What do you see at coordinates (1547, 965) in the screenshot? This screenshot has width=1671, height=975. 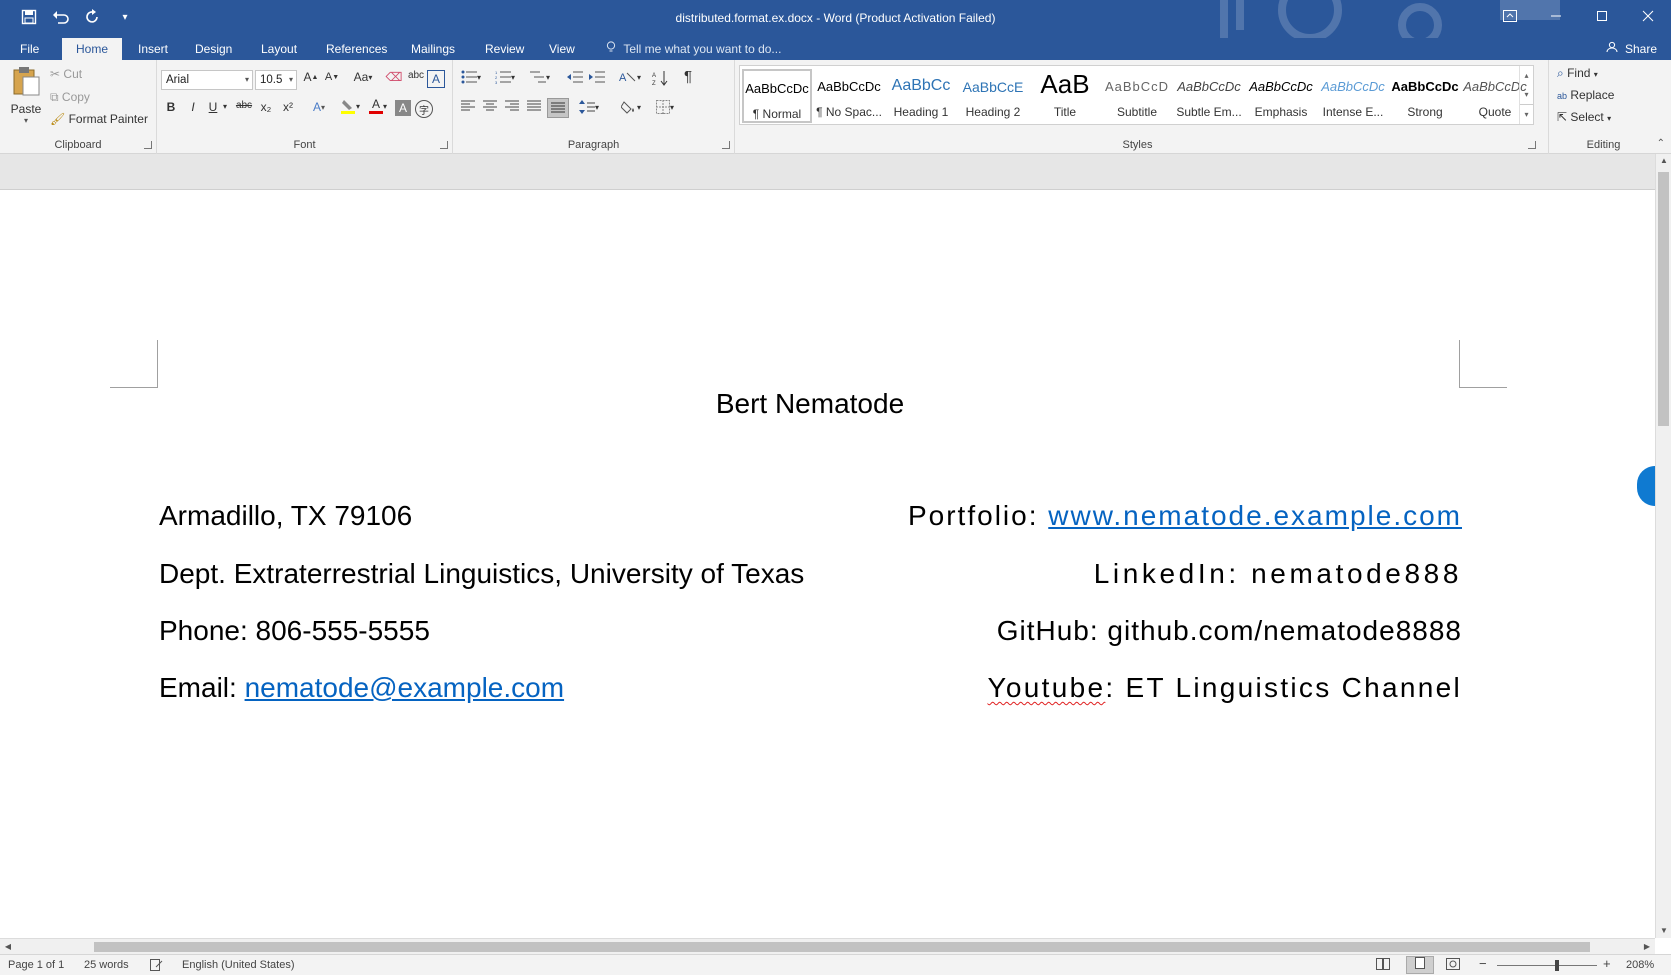 I see `zoom-slider` at bounding box center [1547, 965].